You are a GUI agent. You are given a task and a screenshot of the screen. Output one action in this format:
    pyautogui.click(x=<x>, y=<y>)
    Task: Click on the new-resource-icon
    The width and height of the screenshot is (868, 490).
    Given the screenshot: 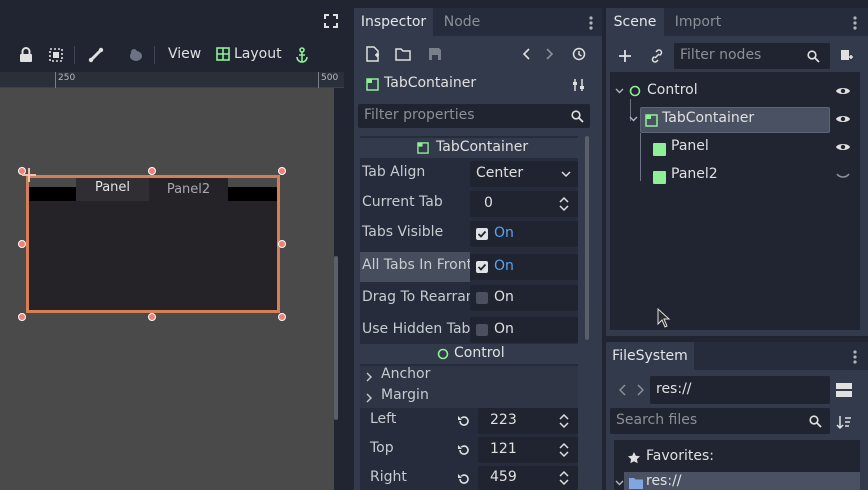 What is the action you would take?
    pyautogui.click(x=373, y=54)
    